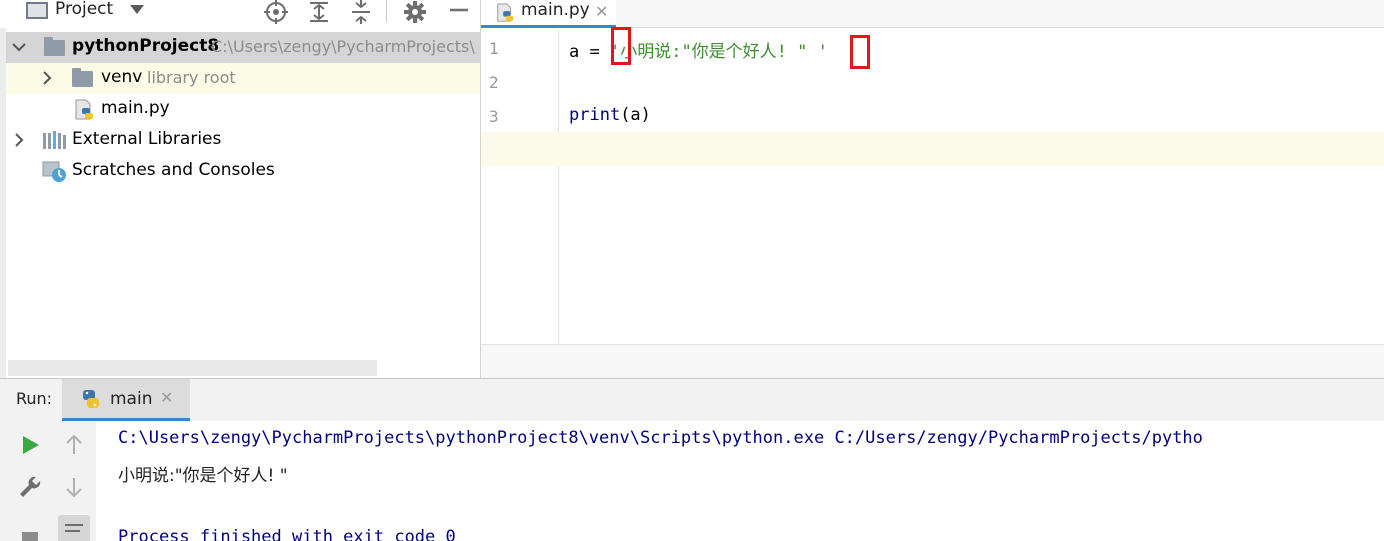 This screenshot has width=1384, height=541. I want to click on tree-item-label: External Libraries, so click(147, 139).